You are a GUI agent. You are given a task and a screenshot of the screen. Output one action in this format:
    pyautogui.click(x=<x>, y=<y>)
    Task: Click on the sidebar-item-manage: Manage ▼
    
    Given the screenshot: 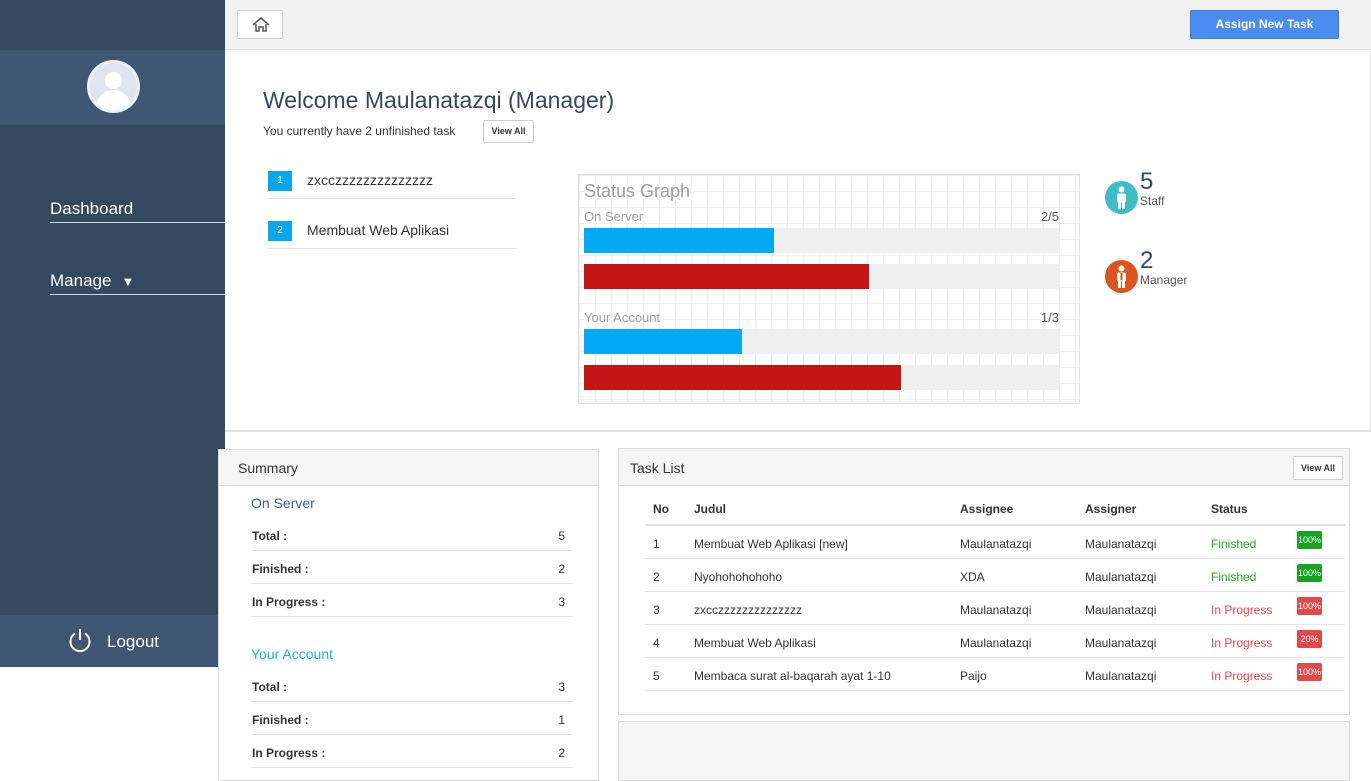 What is the action you would take?
    pyautogui.click(x=137, y=283)
    